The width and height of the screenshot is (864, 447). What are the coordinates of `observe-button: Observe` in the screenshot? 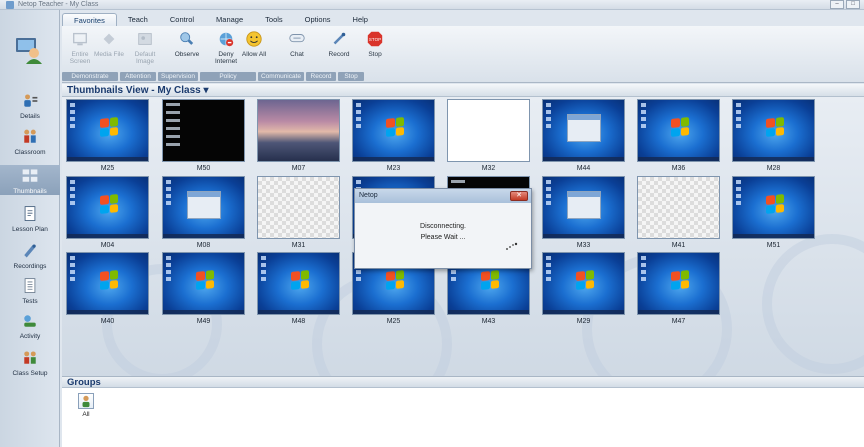 It's located at (187, 43).